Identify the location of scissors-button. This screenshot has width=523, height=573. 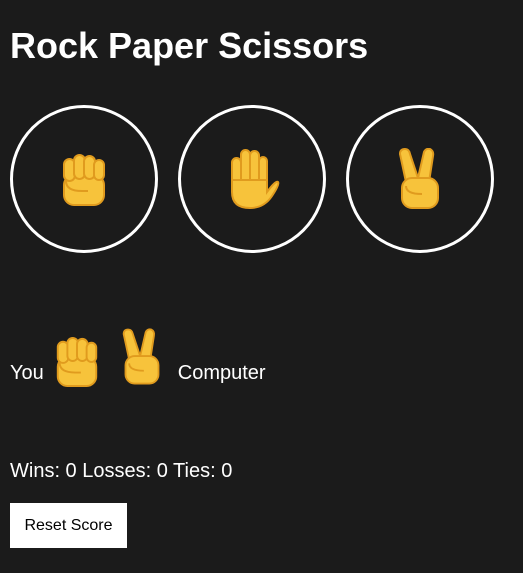
(420, 179).